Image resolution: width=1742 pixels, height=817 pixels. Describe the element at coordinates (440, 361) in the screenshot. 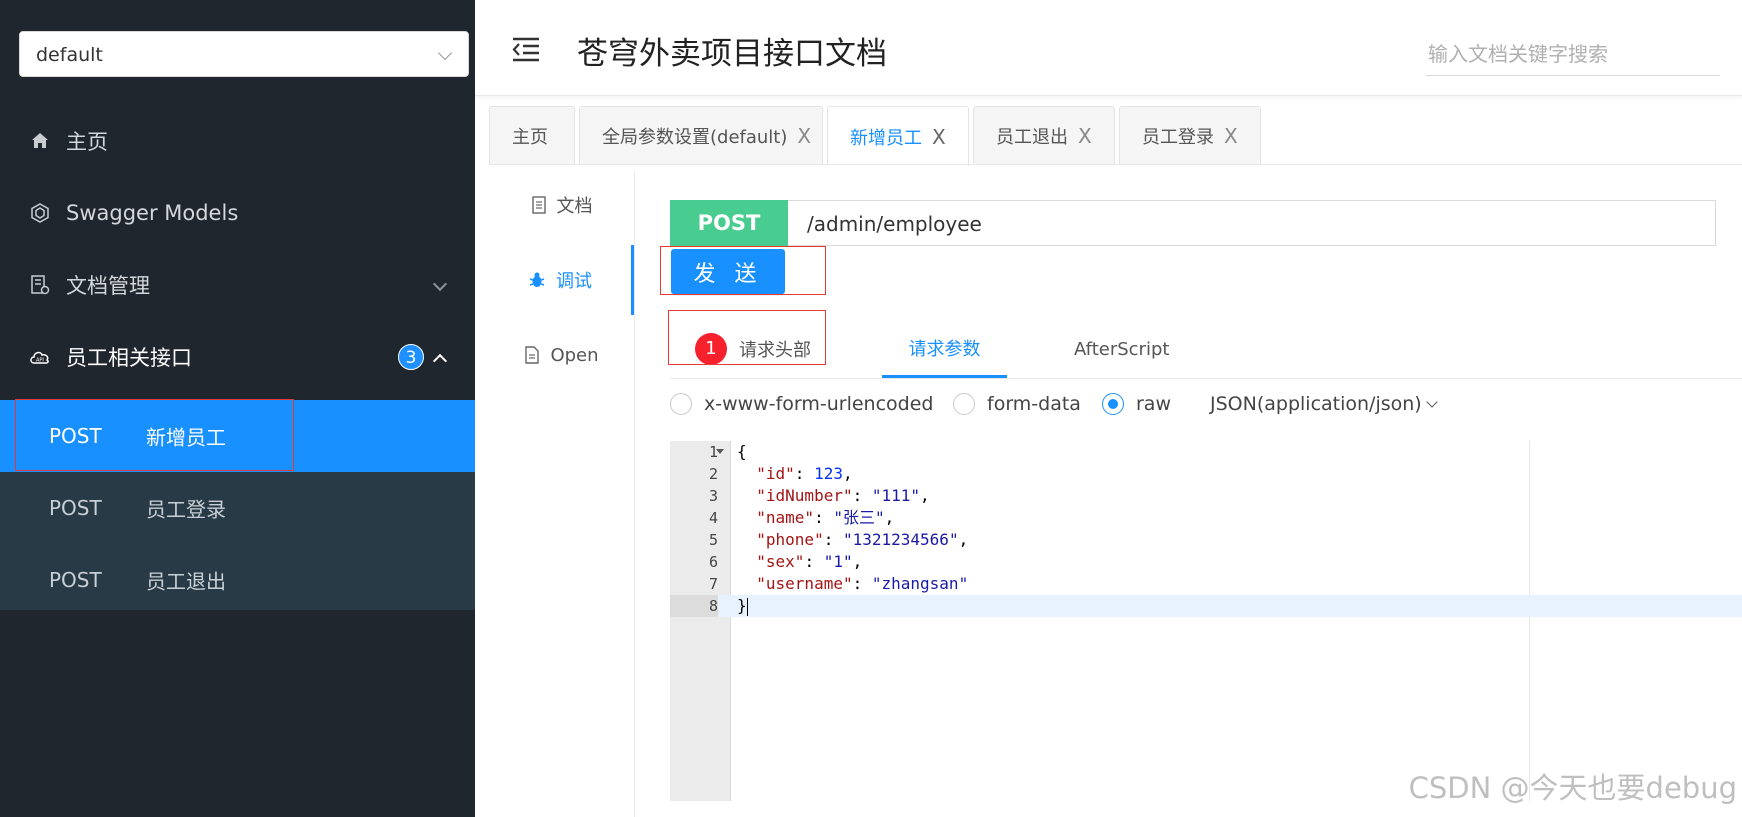

I see `chevron-up-icon` at that location.